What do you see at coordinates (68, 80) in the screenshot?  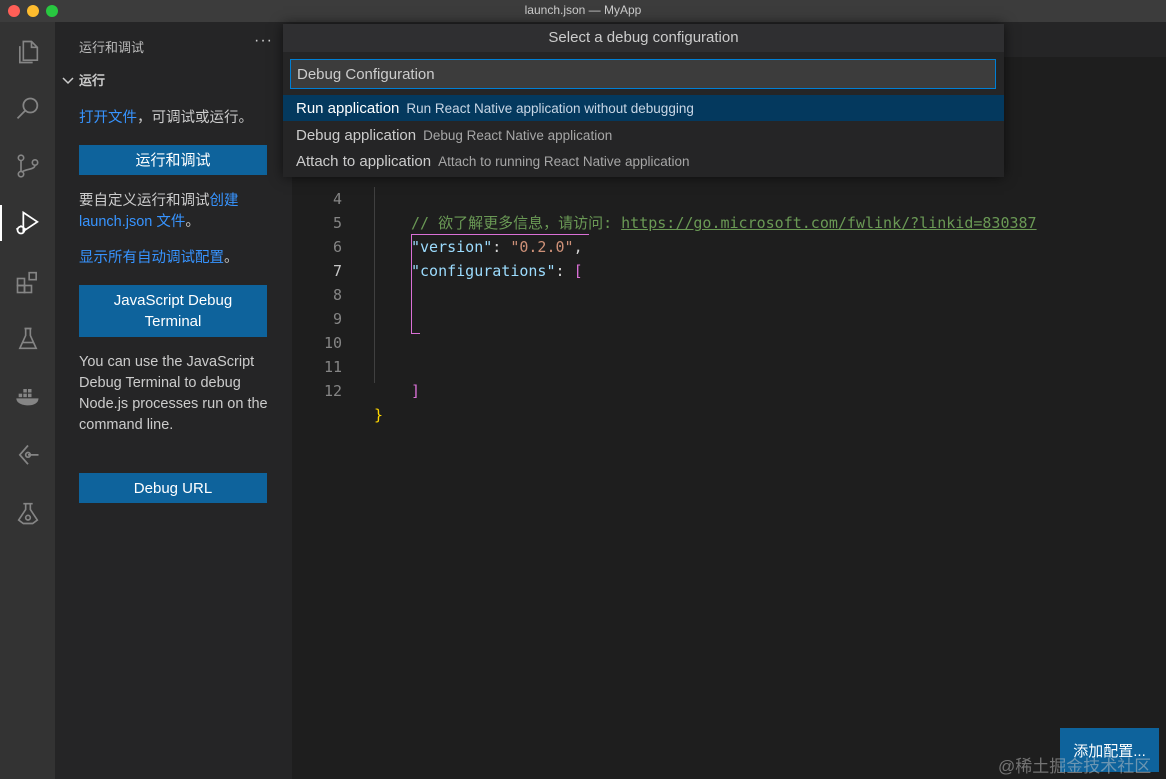 I see `chevron-down-icon` at bounding box center [68, 80].